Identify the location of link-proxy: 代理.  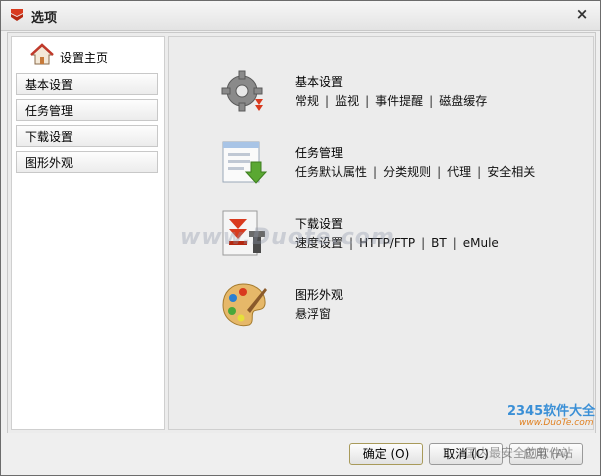
(459, 172).